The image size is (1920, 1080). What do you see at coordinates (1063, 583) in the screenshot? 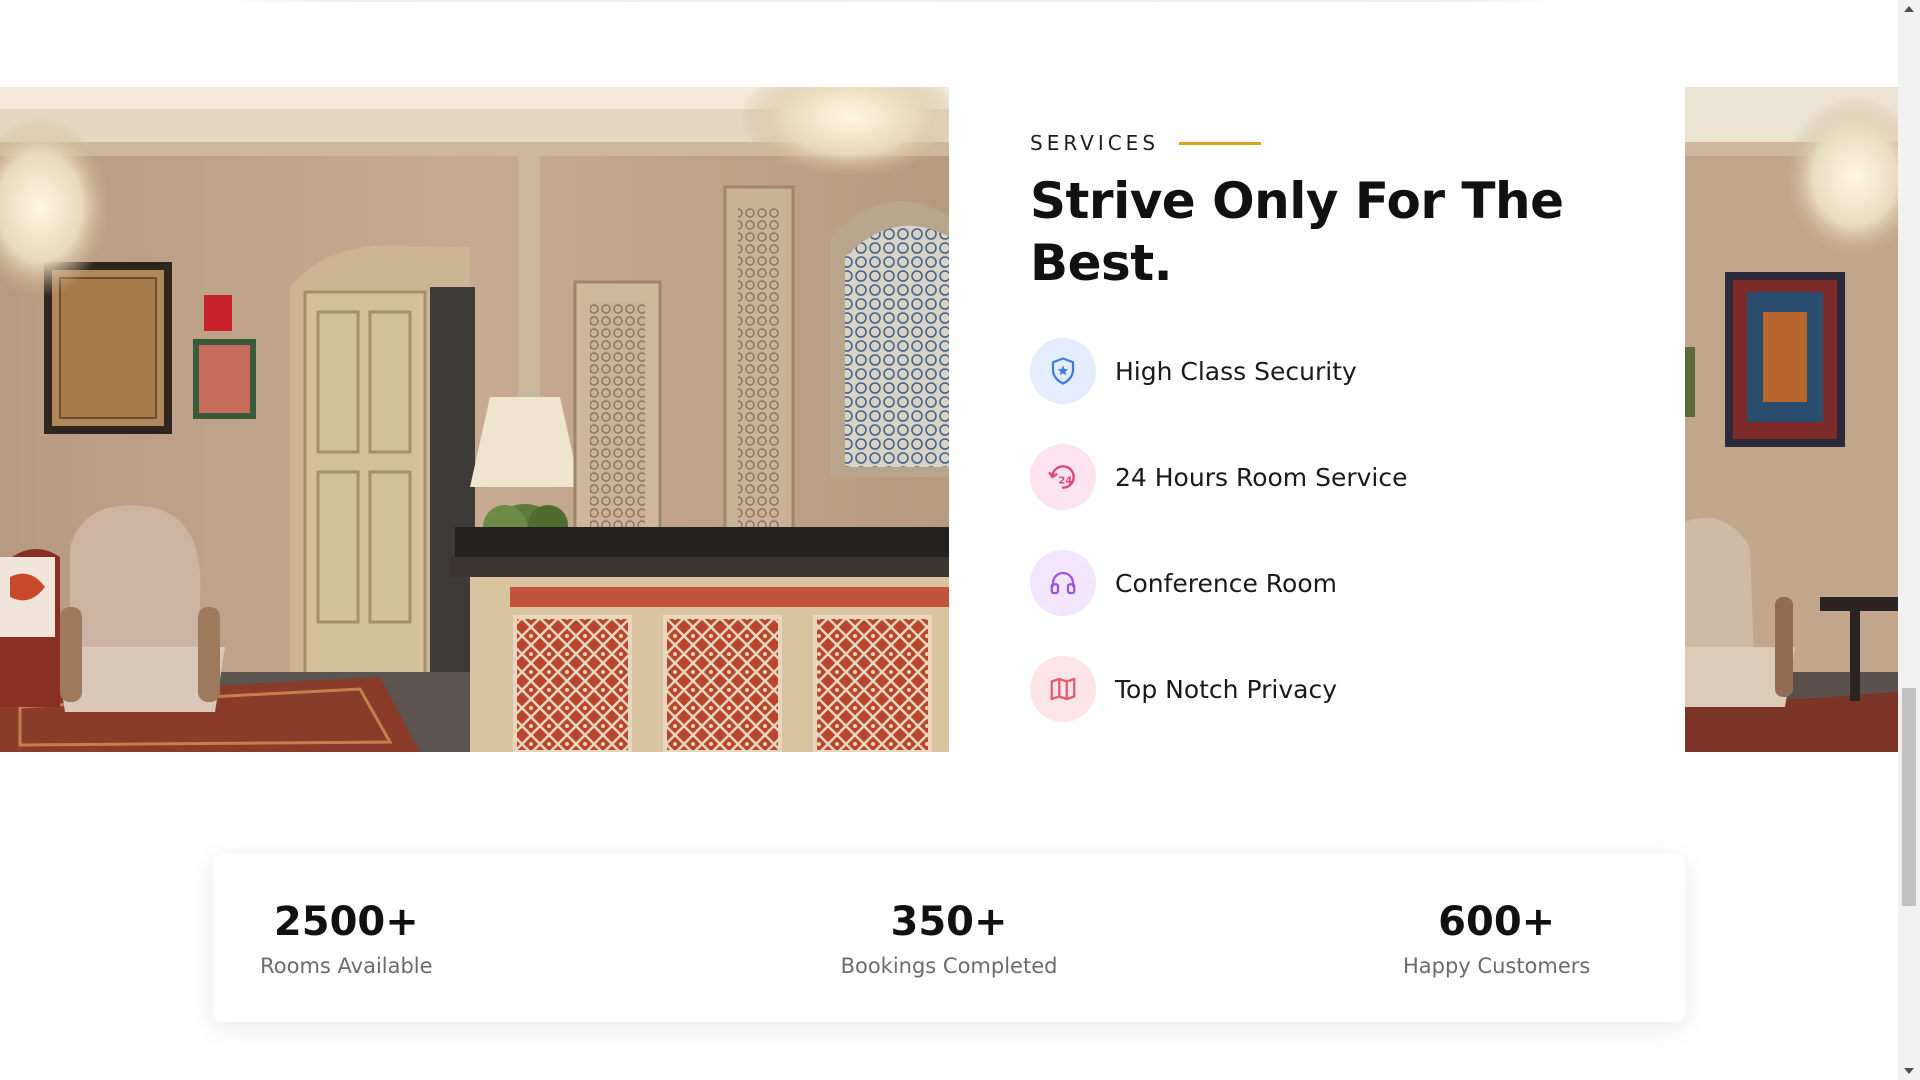
I see `headphones-icon` at bounding box center [1063, 583].